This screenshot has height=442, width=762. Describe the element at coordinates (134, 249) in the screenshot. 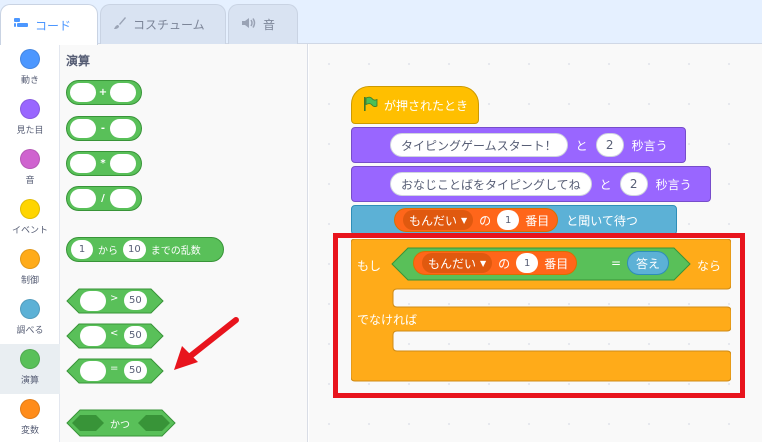

I see `random-to-input: 10` at that location.